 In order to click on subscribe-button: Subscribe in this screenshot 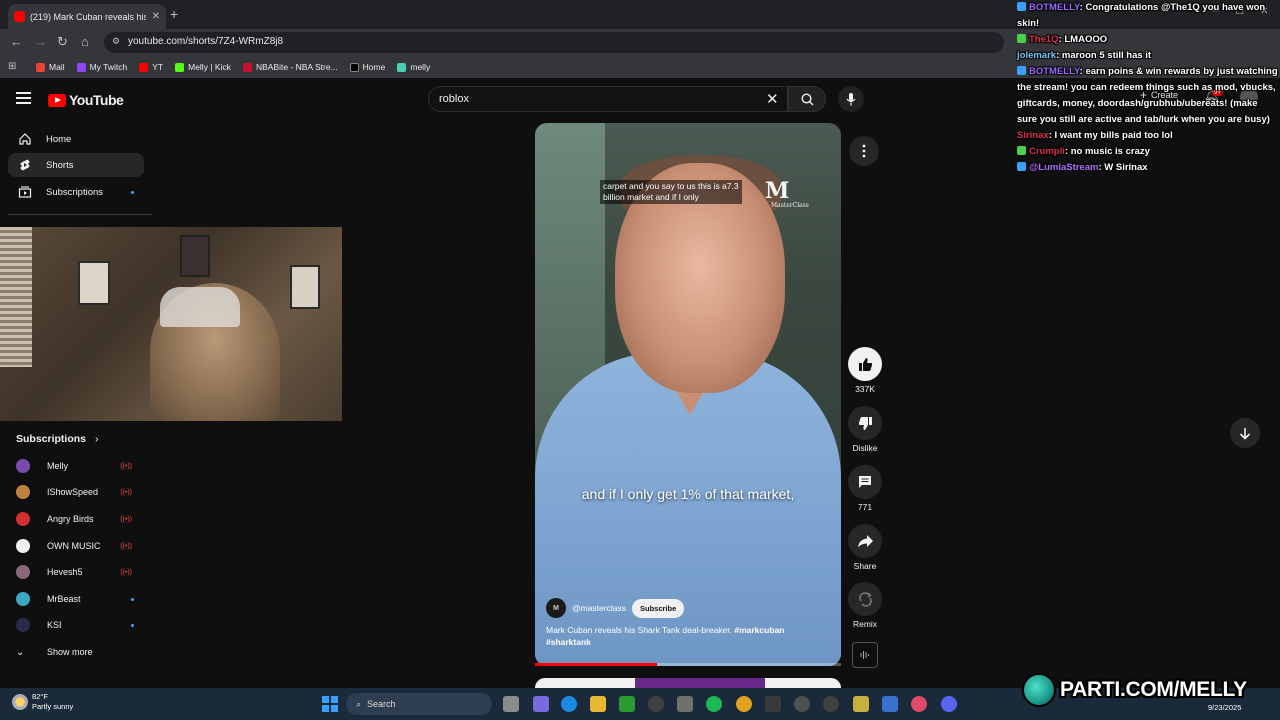, I will do `click(658, 608)`.